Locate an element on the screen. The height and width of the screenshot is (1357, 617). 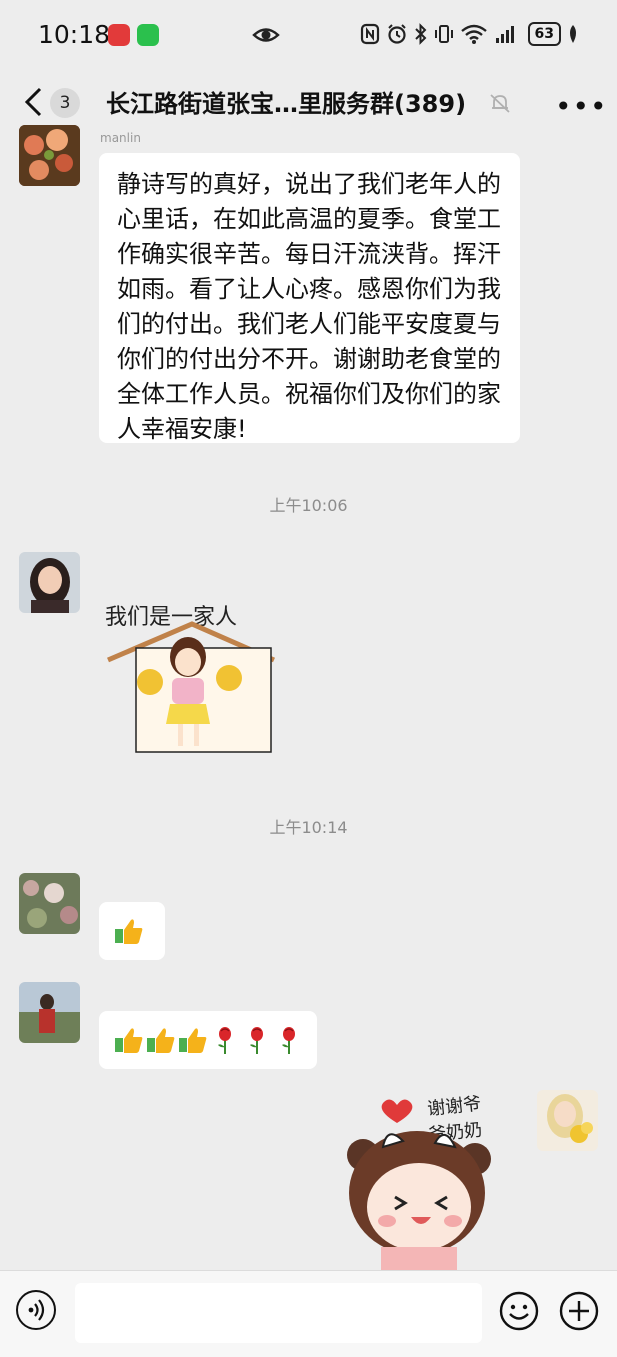
leaf-icon is located at coordinates (573, 34).